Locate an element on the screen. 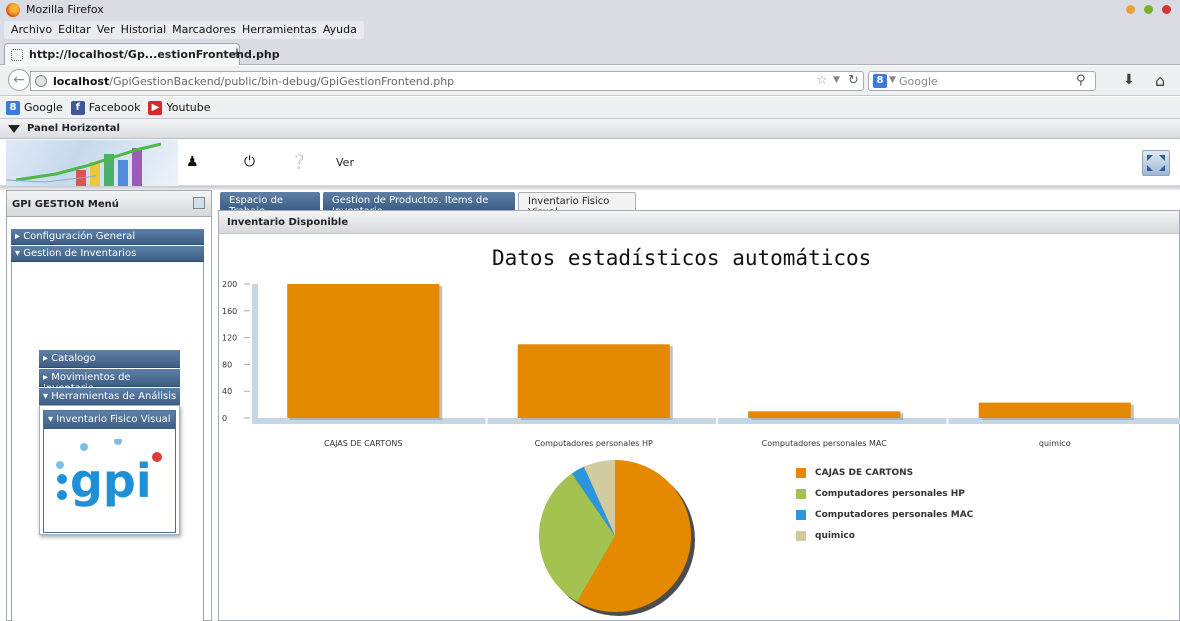  collapse-triangle-icon is located at coordinates (14, 129).